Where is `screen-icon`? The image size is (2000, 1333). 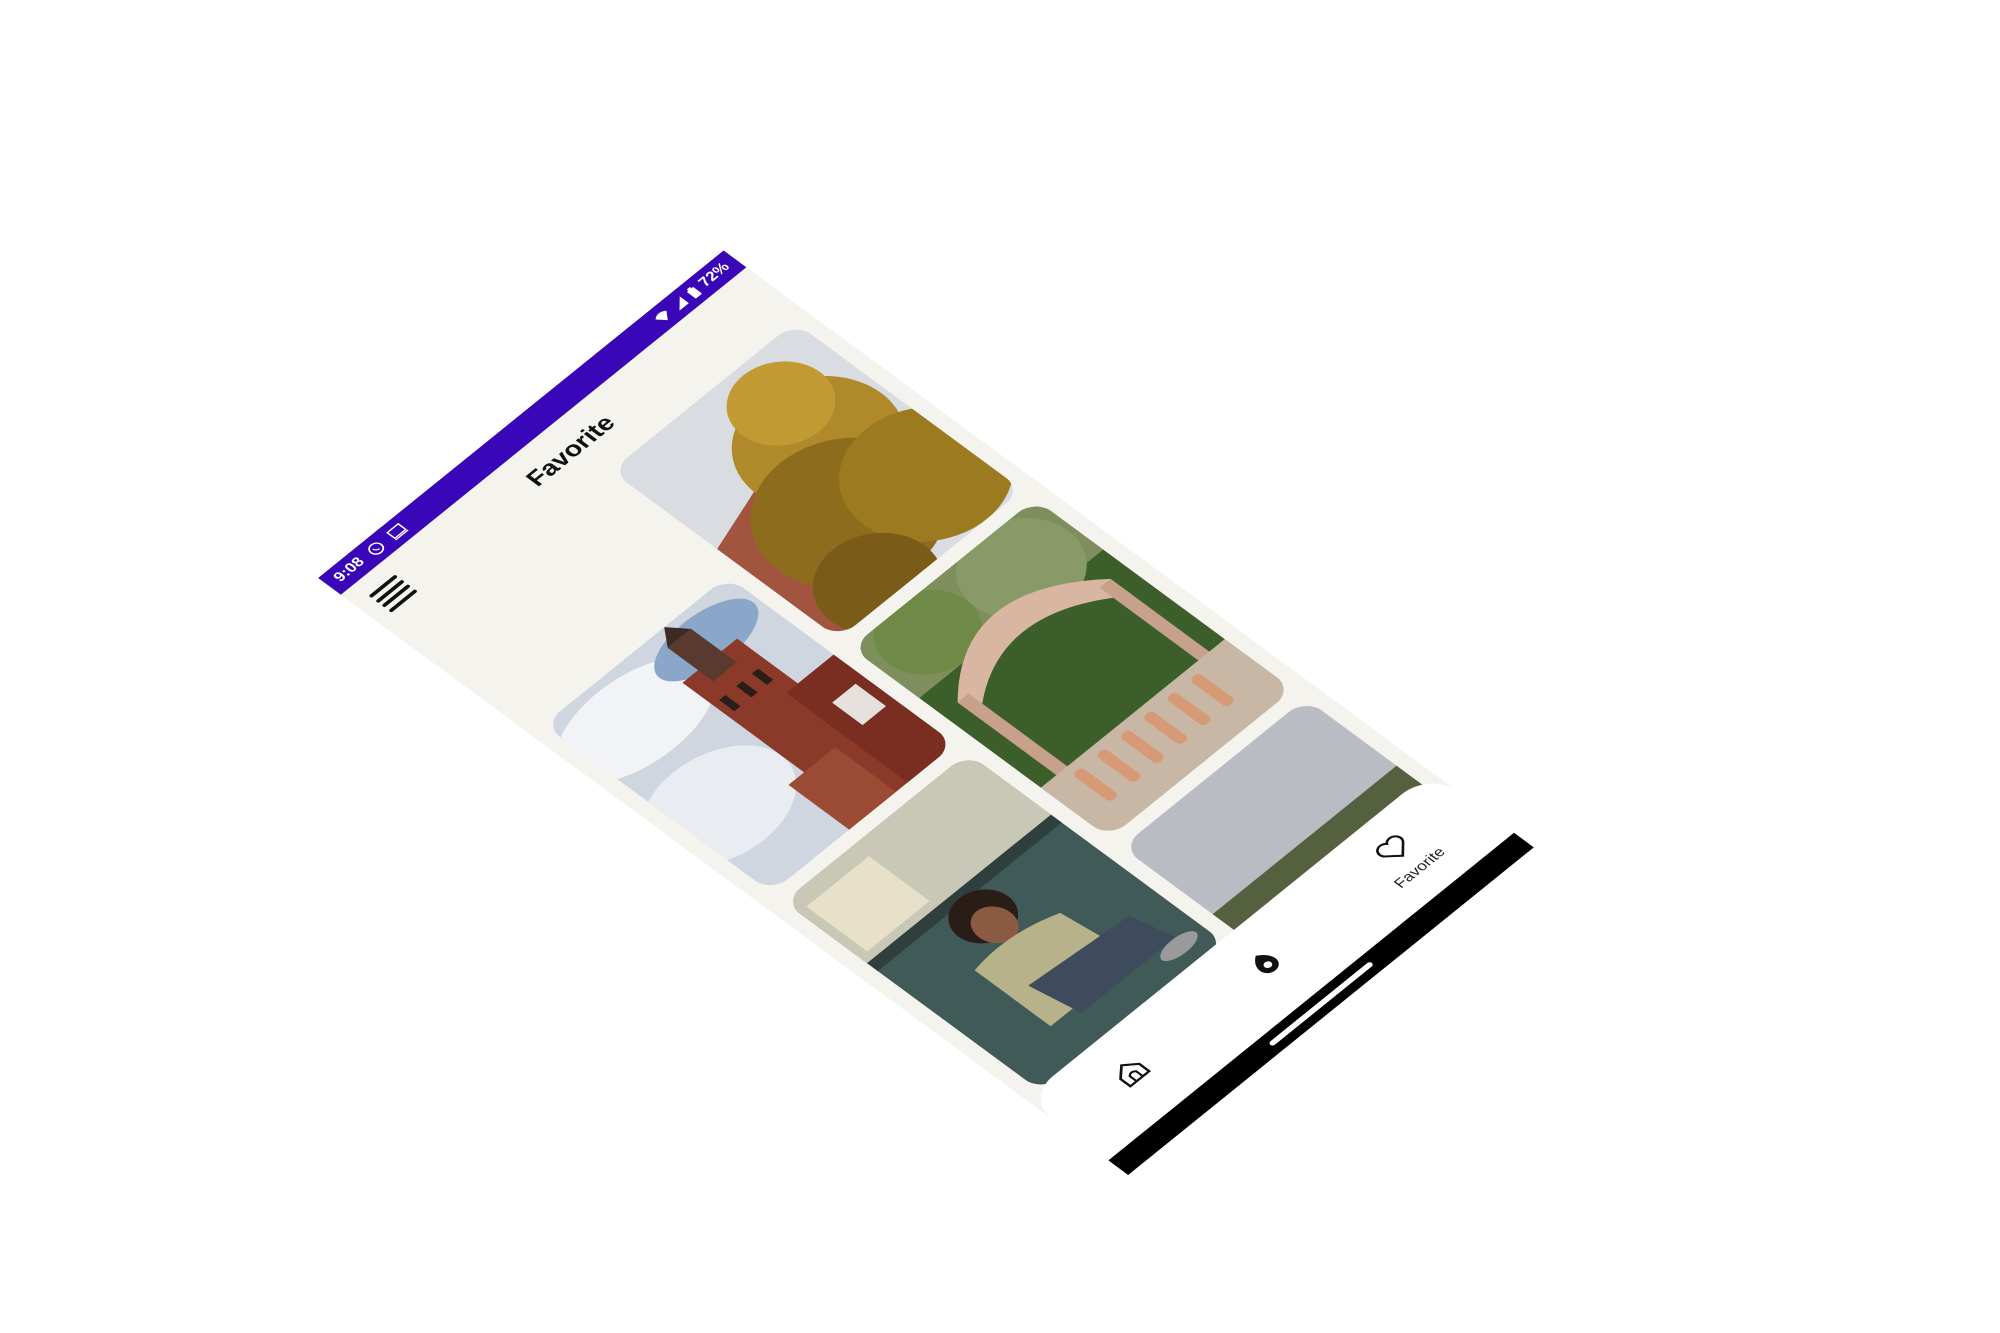 screen-icon is located at coordinates (397, 531).